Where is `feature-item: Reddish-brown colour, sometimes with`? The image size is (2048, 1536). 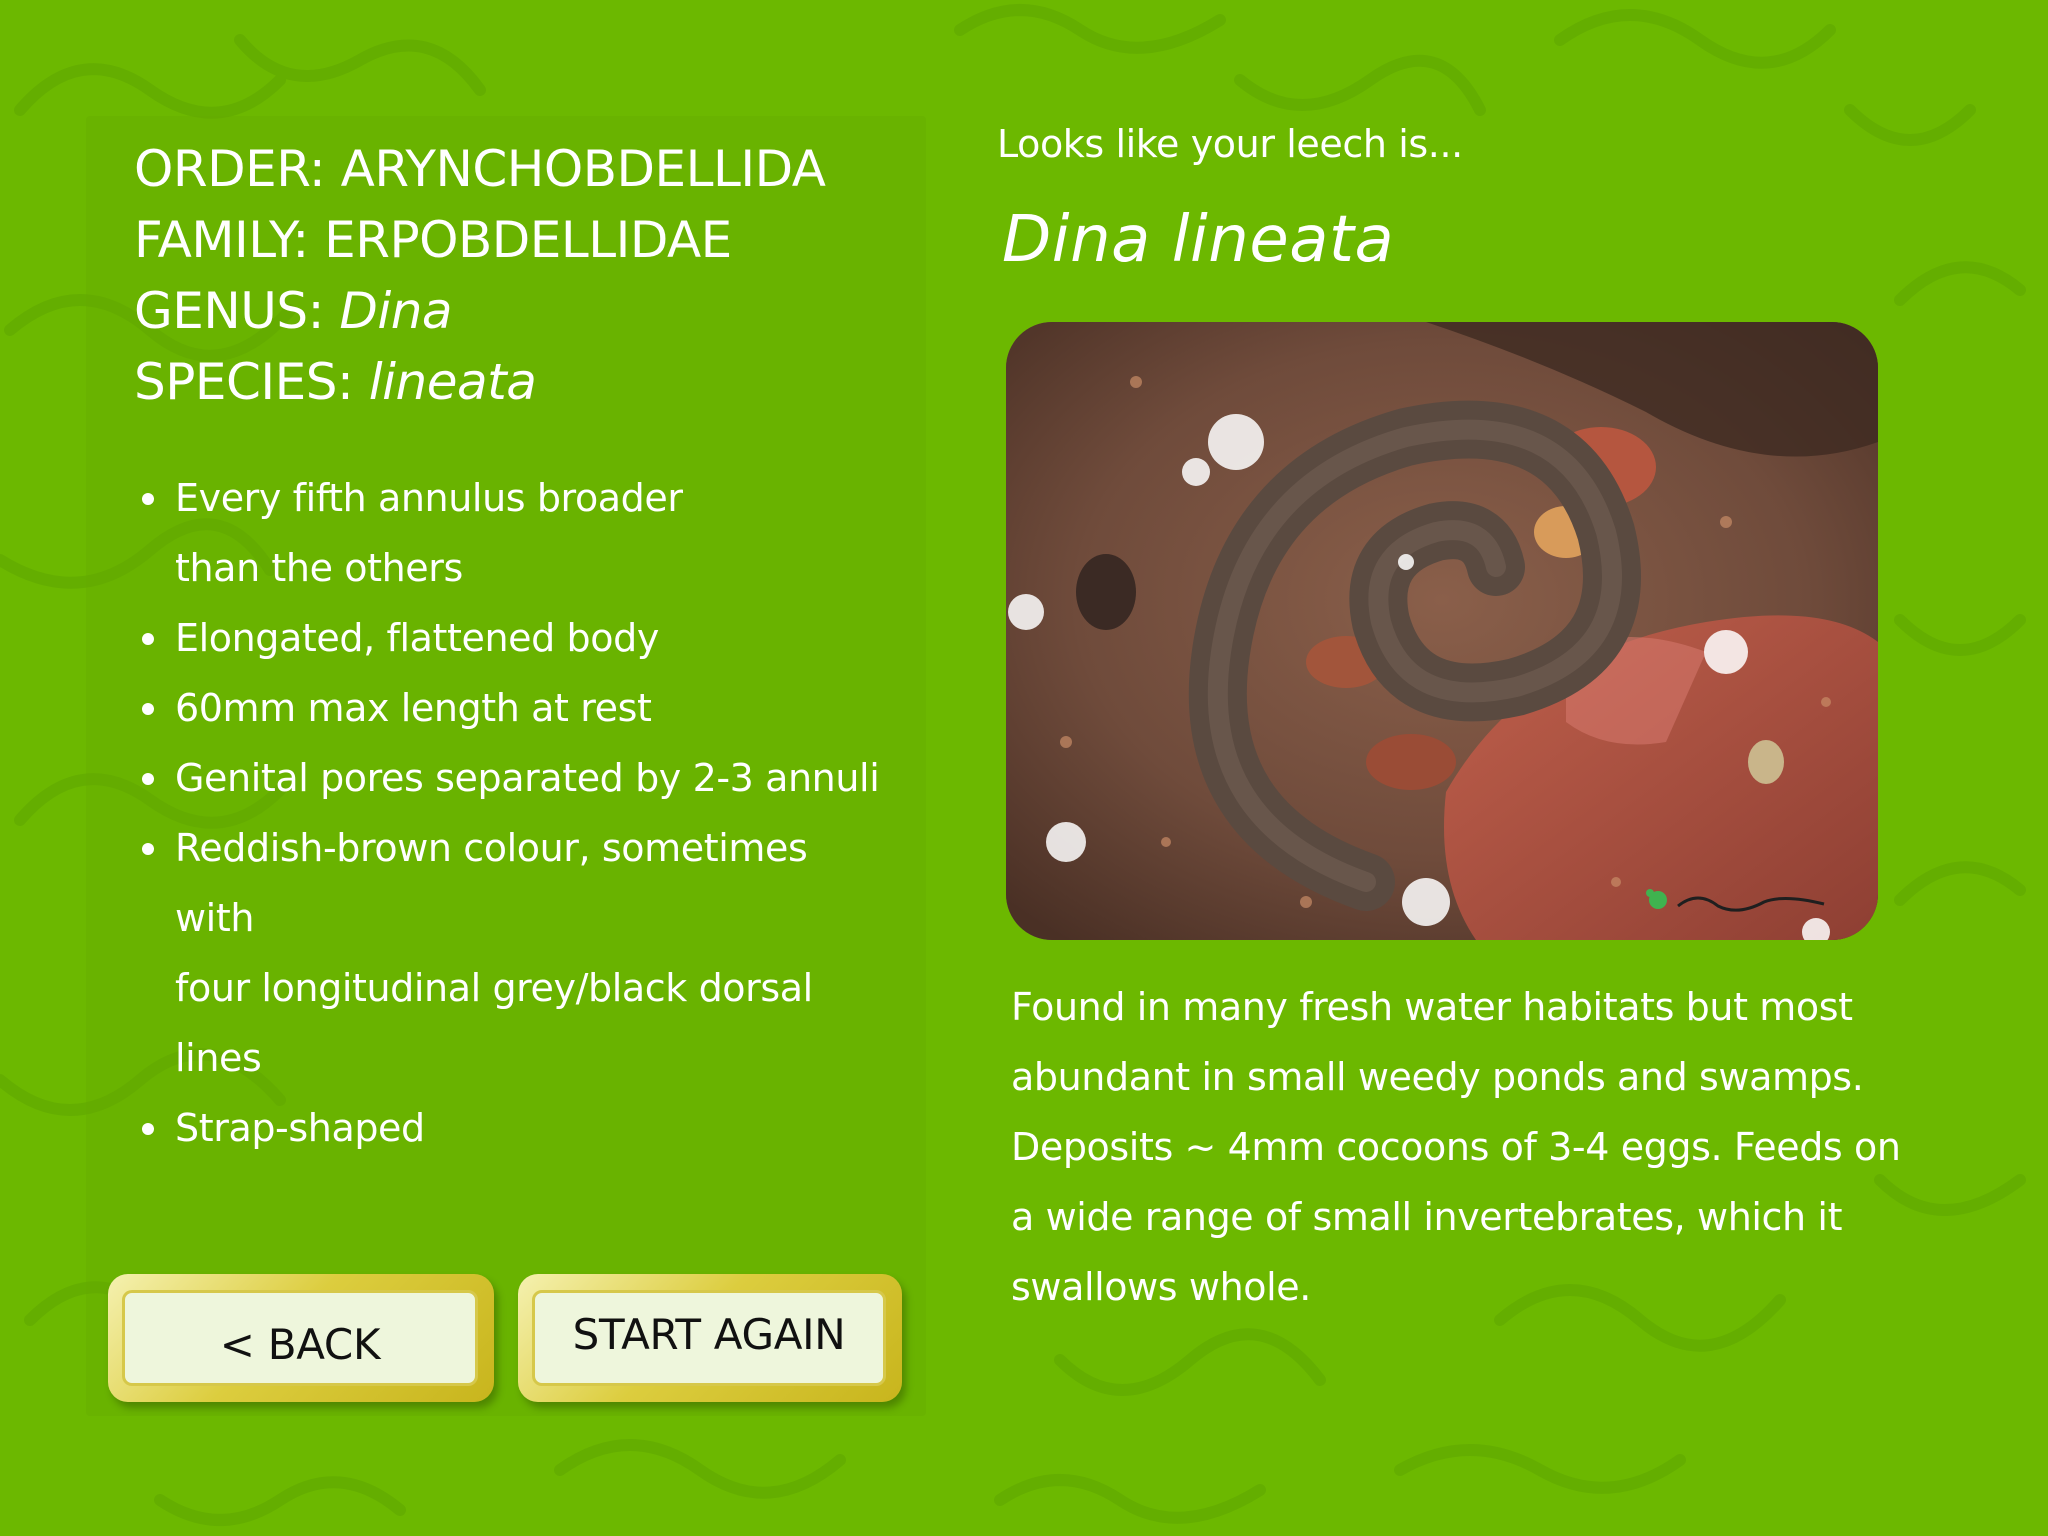 feature-item: Reddish-brown colour, sometimes with is located at coordinates (518, 883).